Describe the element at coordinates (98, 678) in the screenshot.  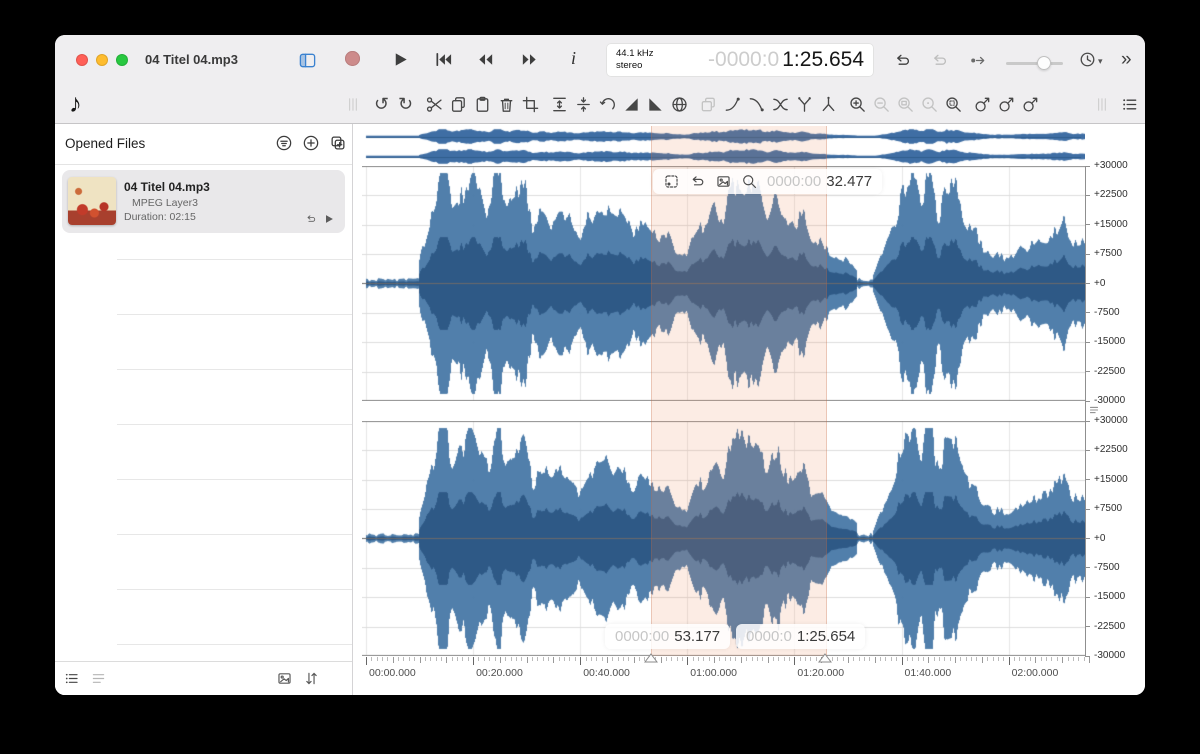
I see `compact-view-button` at that location.